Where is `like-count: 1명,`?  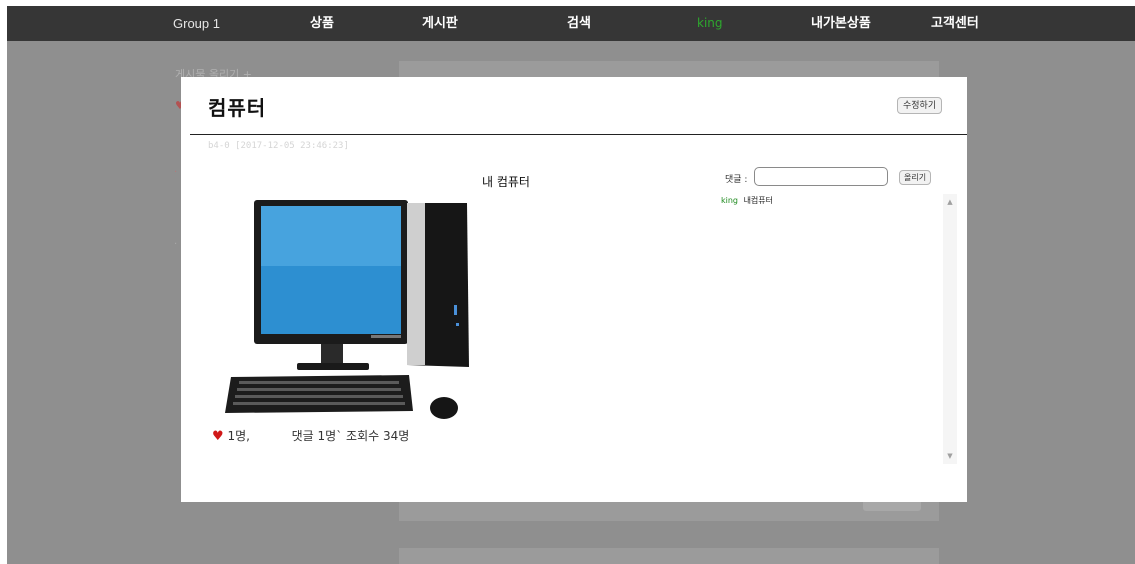 like-count: 1명, is located at coordinates (238, 436).